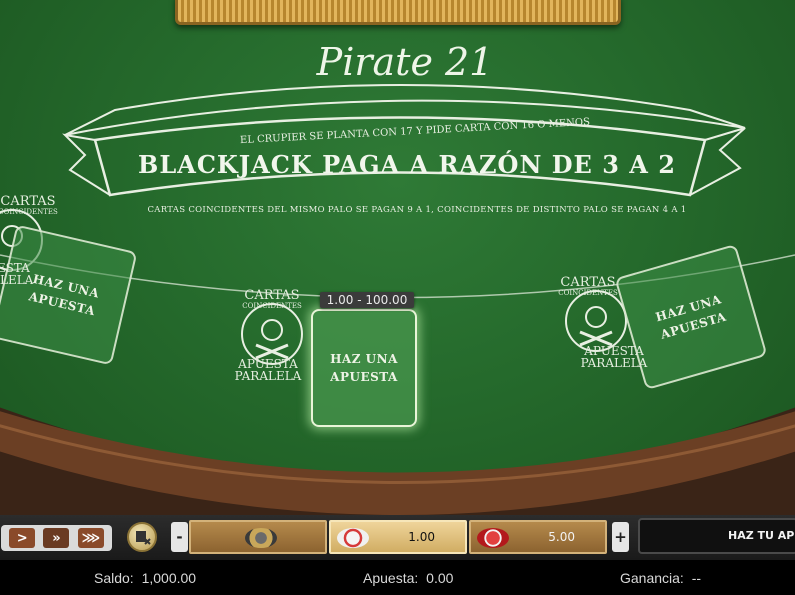 This screenshot has width=795, height=595. I want to click on side-bet-right-top: CARTAS COINCIDENTES, so click(588, 286).